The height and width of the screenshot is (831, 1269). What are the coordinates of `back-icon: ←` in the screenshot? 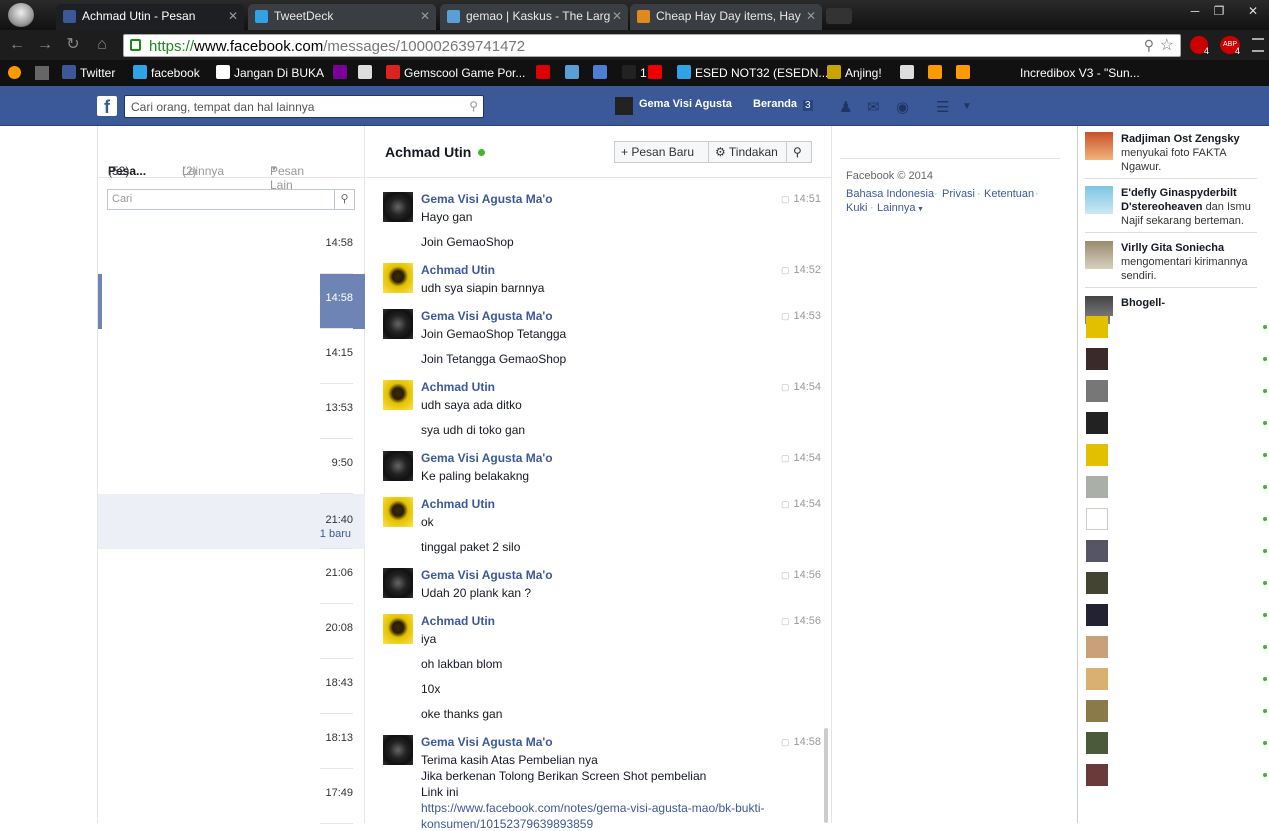 It's located at (17, 45).